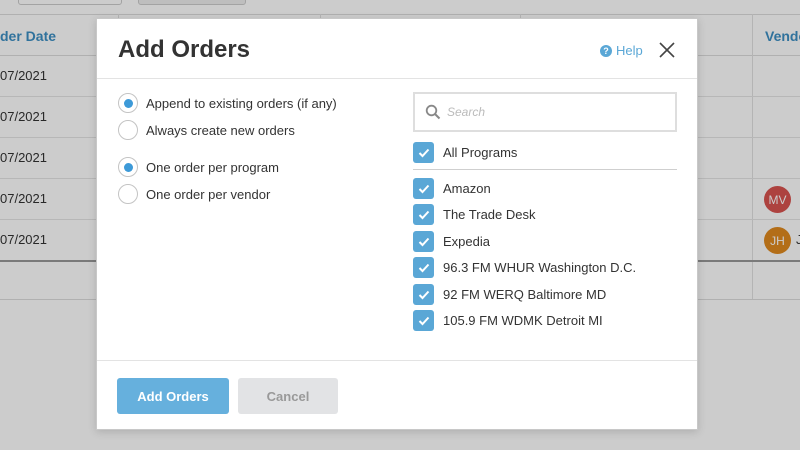 The image size is (800, 450). Describe the element at coordinates (397, 395) in the screenshot. I see `dialog-footer: Add Orders Cancel` at that location.